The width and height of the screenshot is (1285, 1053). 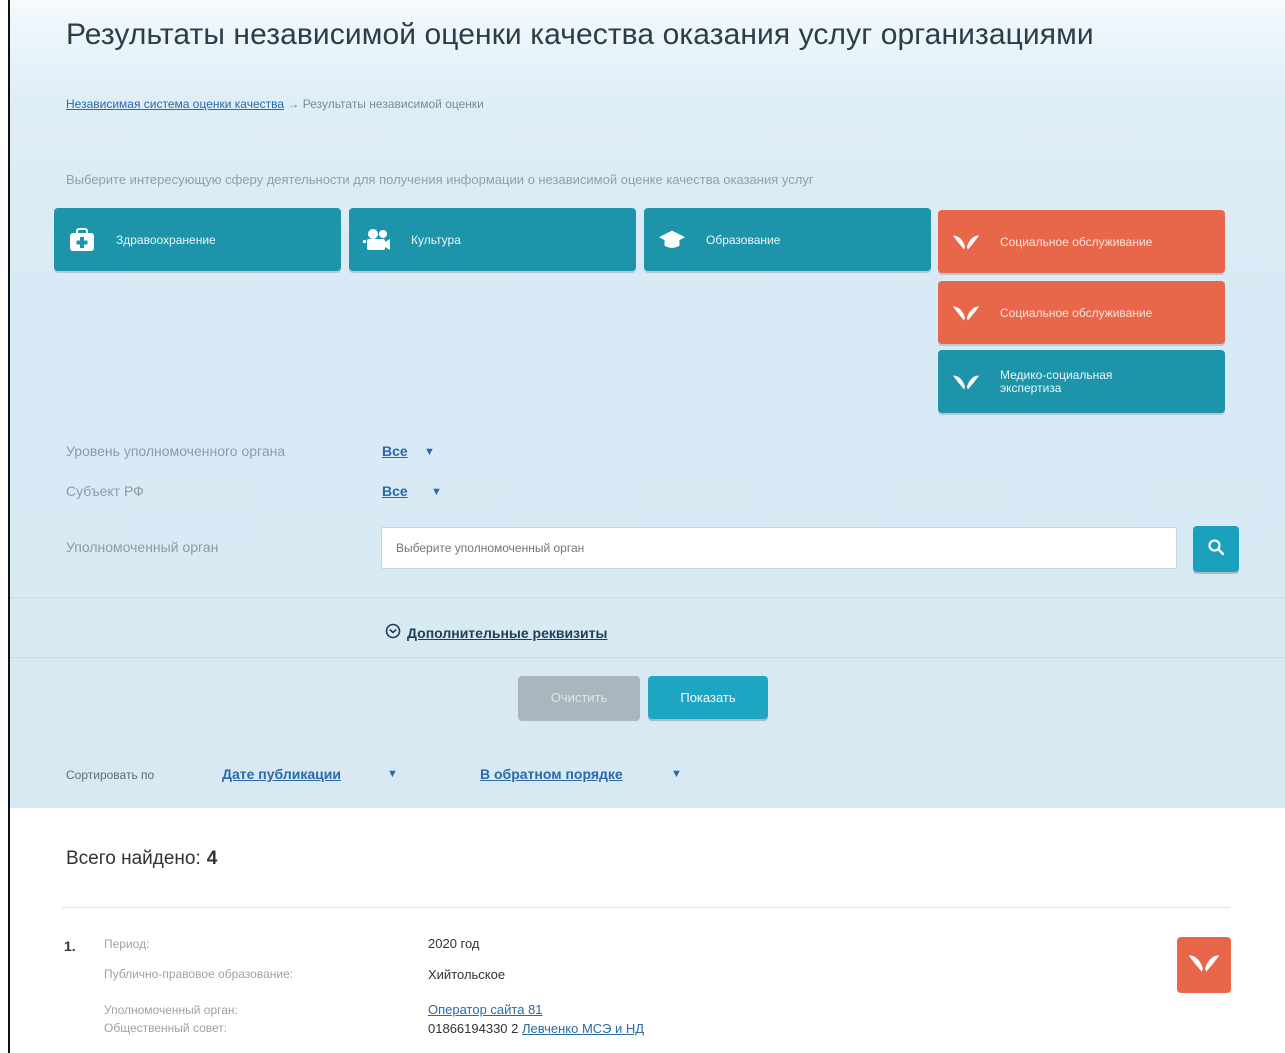 I want to click on period-value: 2020 год, so click(x=454, y=943).